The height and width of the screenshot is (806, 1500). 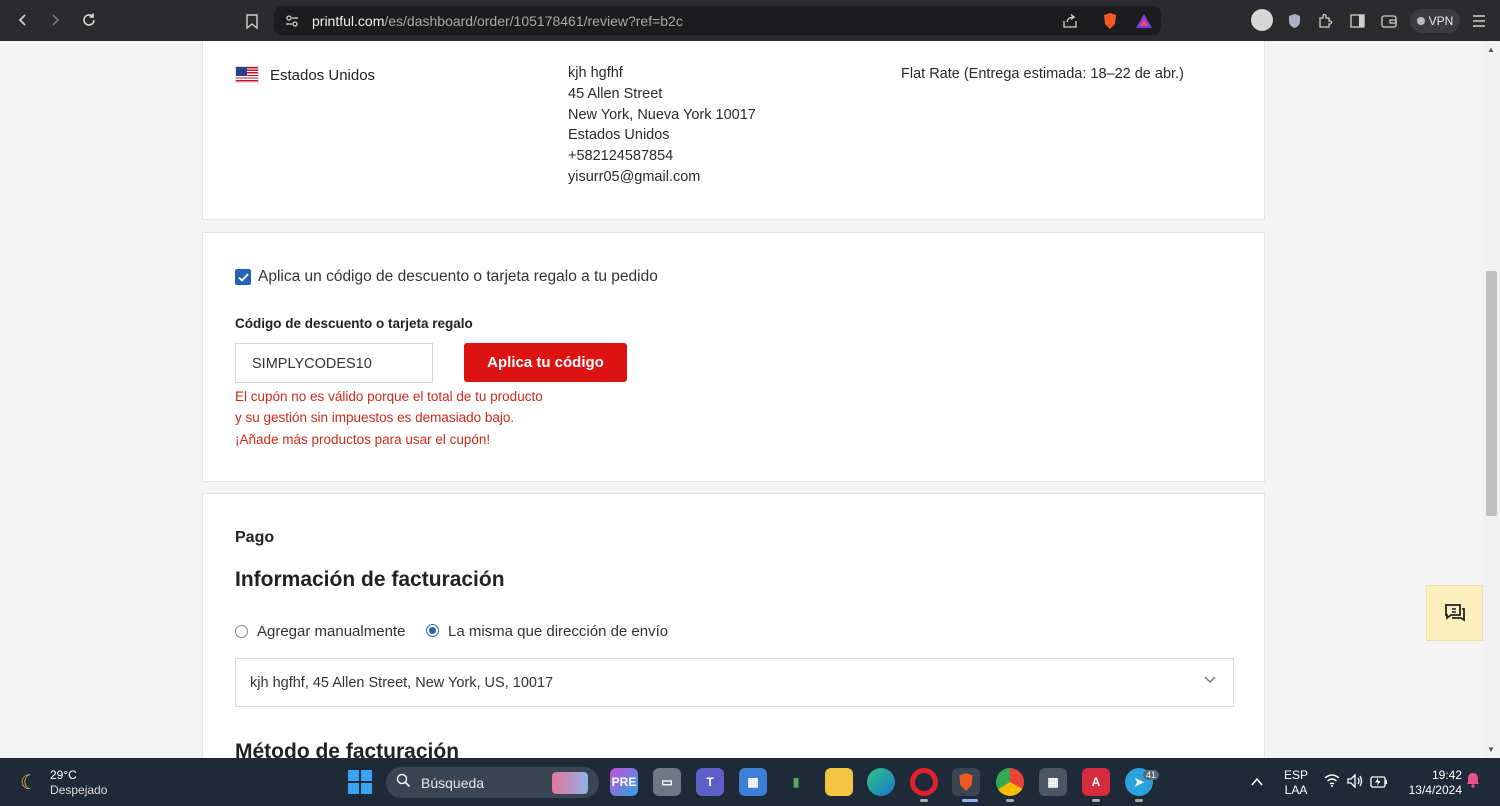 I want to click on chat-icon, so click(x=1454, y=613).